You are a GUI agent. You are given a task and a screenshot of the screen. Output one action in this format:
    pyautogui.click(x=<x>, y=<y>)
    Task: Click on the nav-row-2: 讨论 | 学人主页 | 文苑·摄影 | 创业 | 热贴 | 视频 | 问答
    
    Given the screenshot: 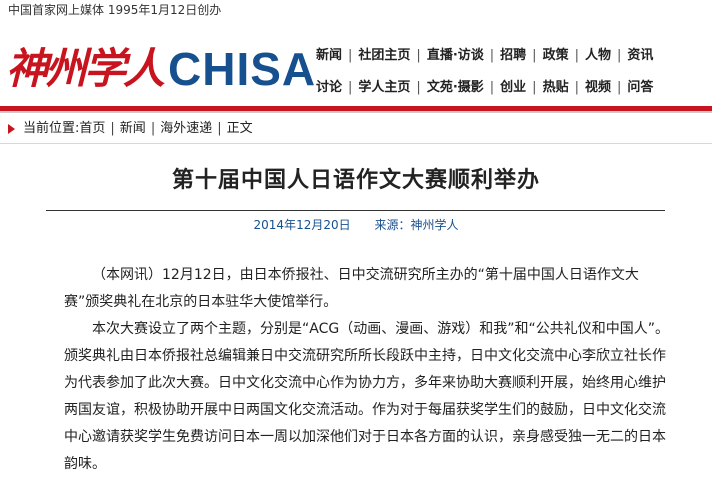 What is the action you would take?
    pyautogui.click(x=510, y=88)
    